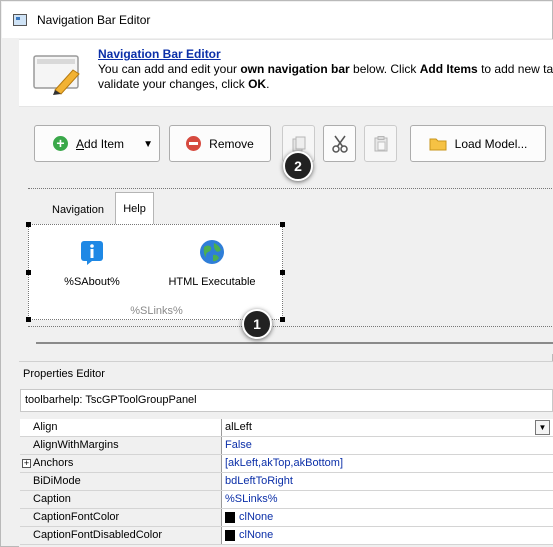 This screenshot has width=553, height=547. Describe the element at coordinates (290, 326) in the screenshot. I see `designer-bottom-border` at that location.